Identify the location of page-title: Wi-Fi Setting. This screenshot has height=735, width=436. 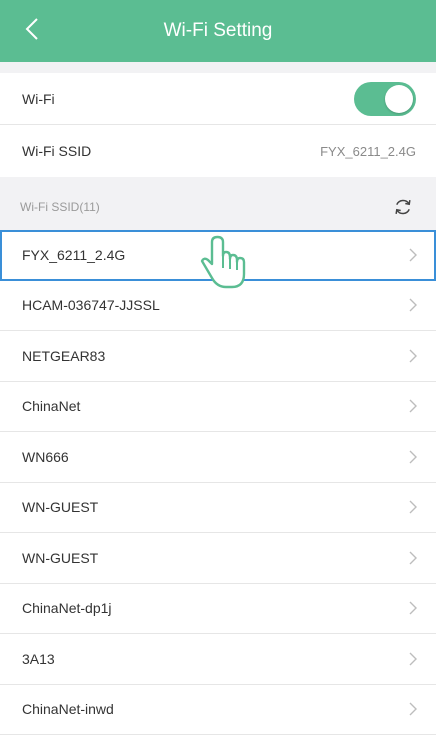
(218, 30).